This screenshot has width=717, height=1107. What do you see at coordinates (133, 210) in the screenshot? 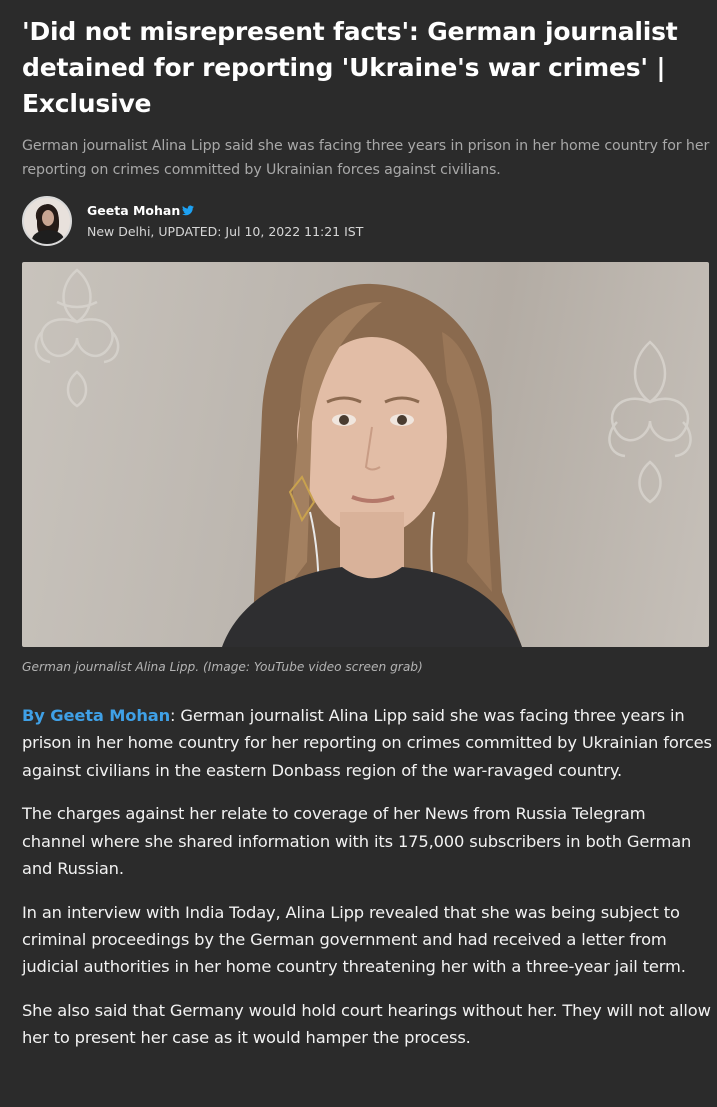
I see `author-name: Geeta Mohan` at bounding box center [133, 210].